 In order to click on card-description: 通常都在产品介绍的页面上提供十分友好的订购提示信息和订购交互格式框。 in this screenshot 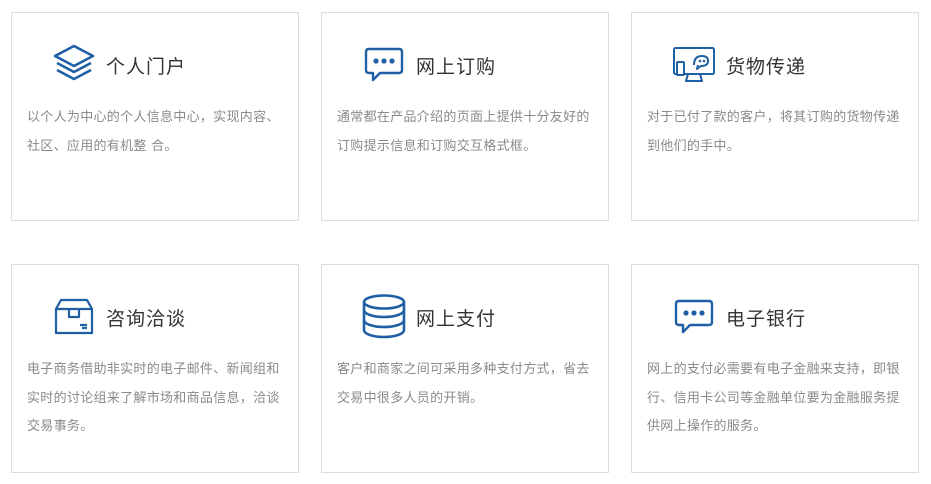, I will do `click(463, 132)`.